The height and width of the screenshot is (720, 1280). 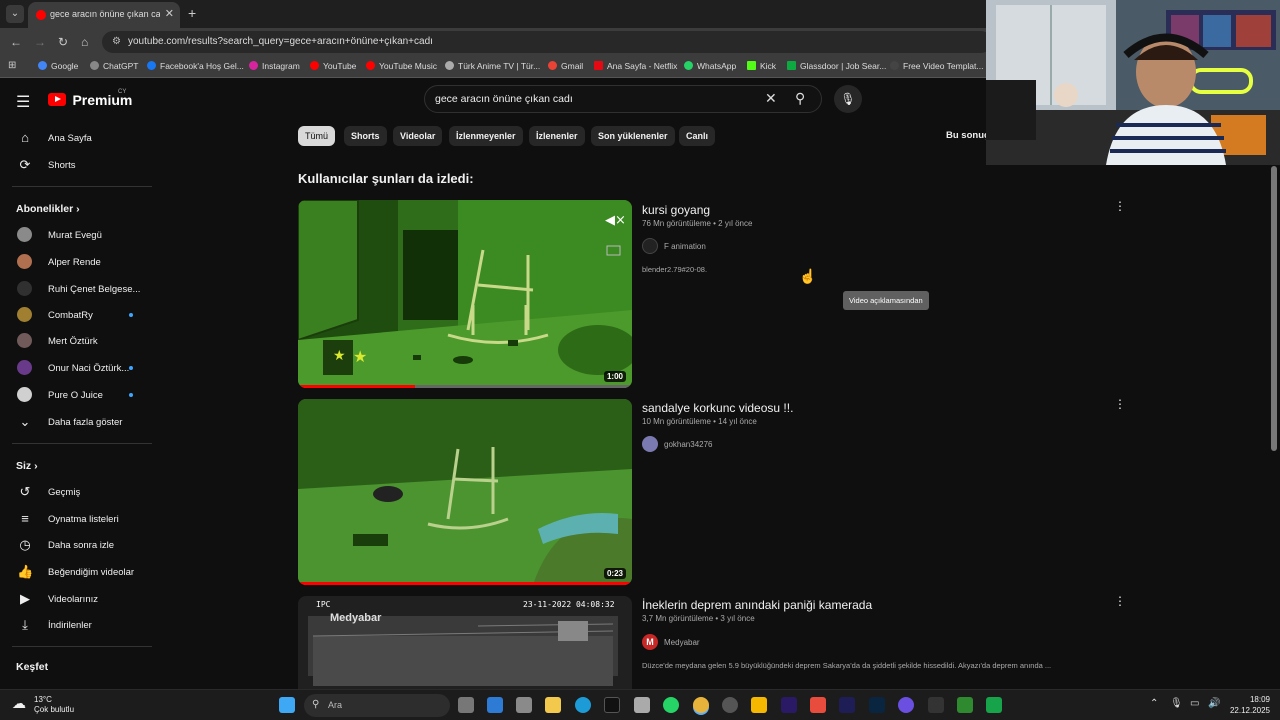 I want to click on notepad-icon, so click(x=642, y=705).